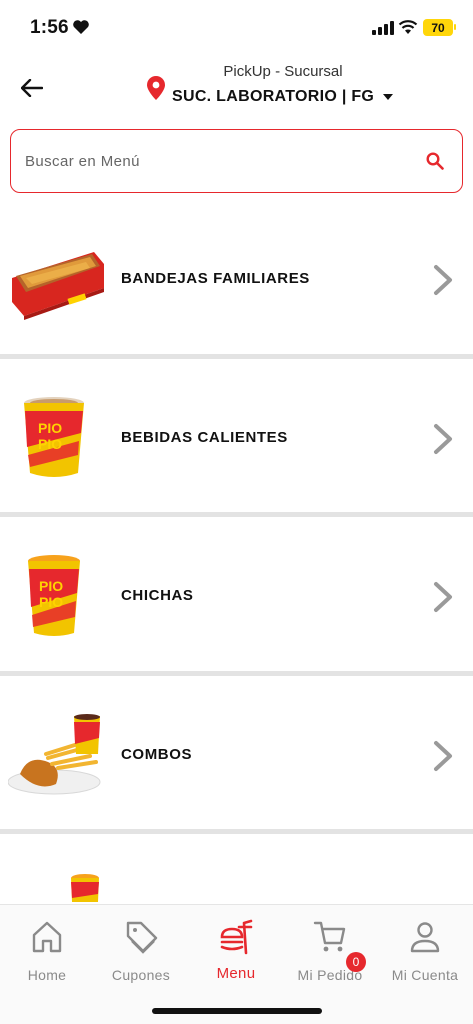  I want to click on search-input, so click(215, 161).